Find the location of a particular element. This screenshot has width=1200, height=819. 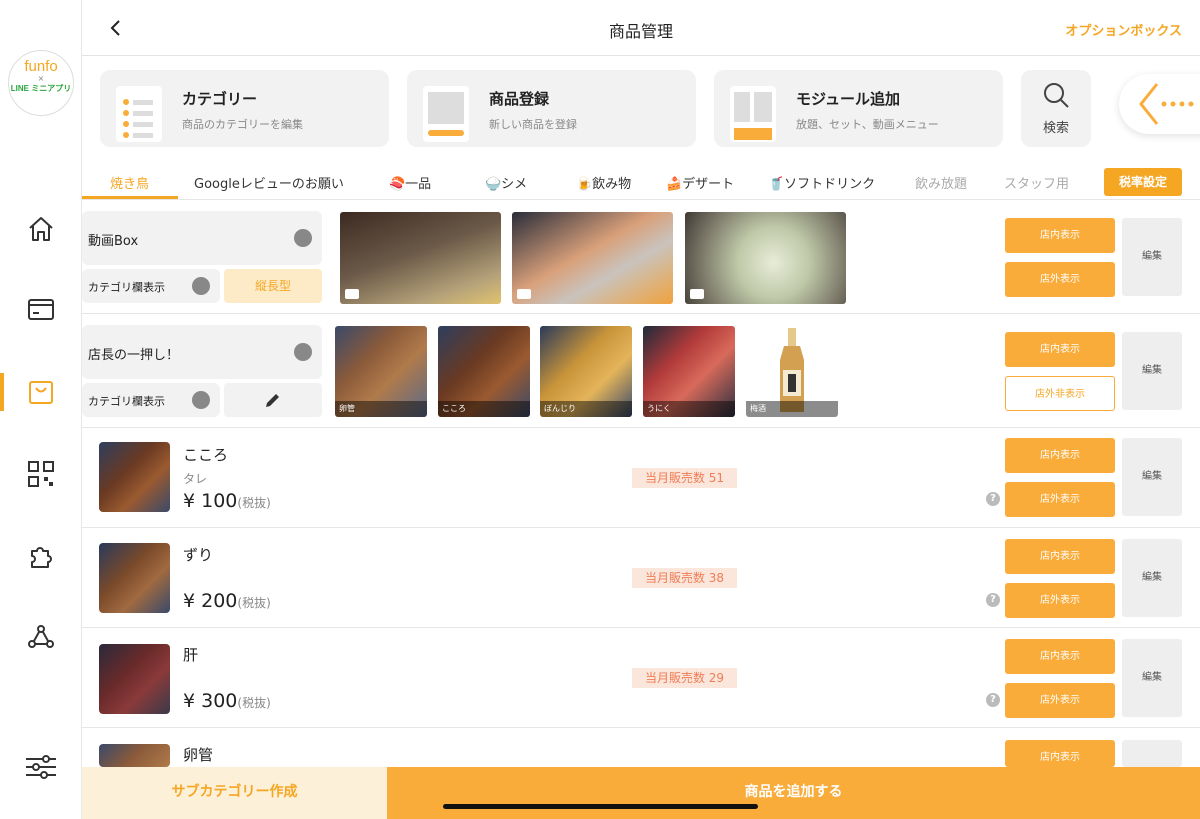

recommend-thumbnail: ぼんじり is located at coordinates (586, 371).